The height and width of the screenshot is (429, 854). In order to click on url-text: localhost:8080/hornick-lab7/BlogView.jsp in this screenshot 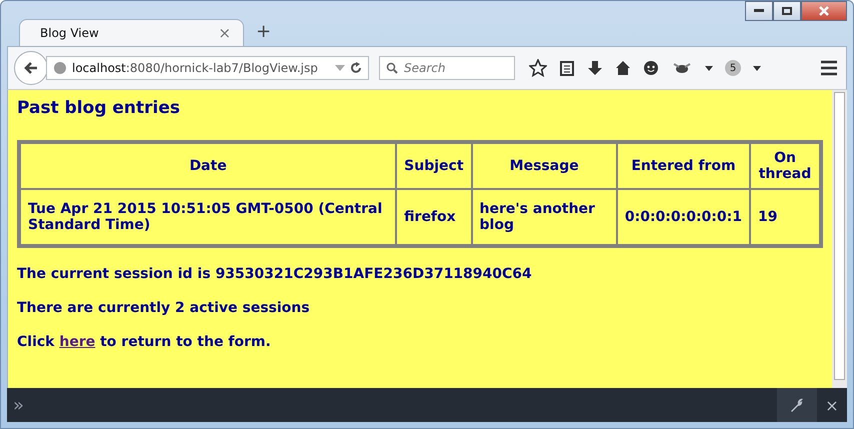, I will do `click(195, 68)`.